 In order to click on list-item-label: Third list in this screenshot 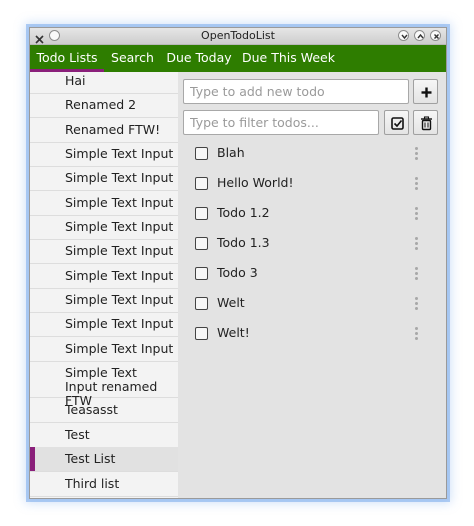, I will do `click(92, 483)`.